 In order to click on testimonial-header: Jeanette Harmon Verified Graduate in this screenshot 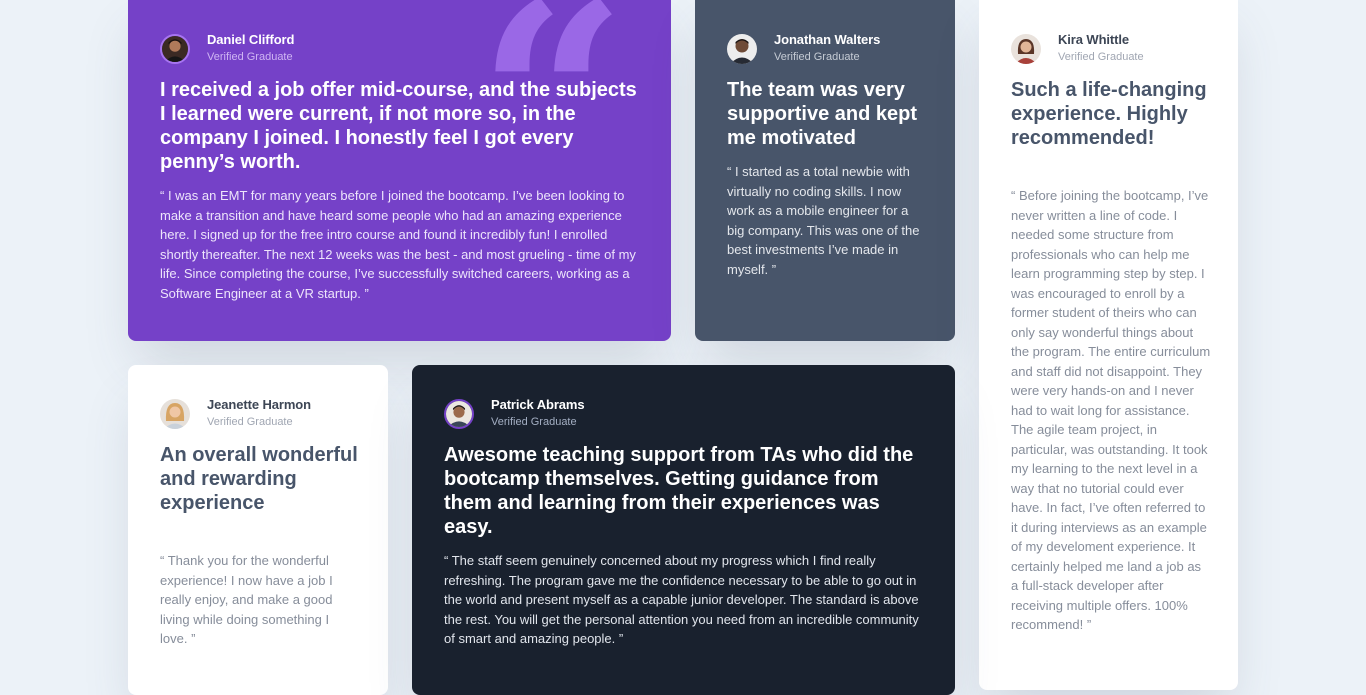, I will do `click(235, 413)`.